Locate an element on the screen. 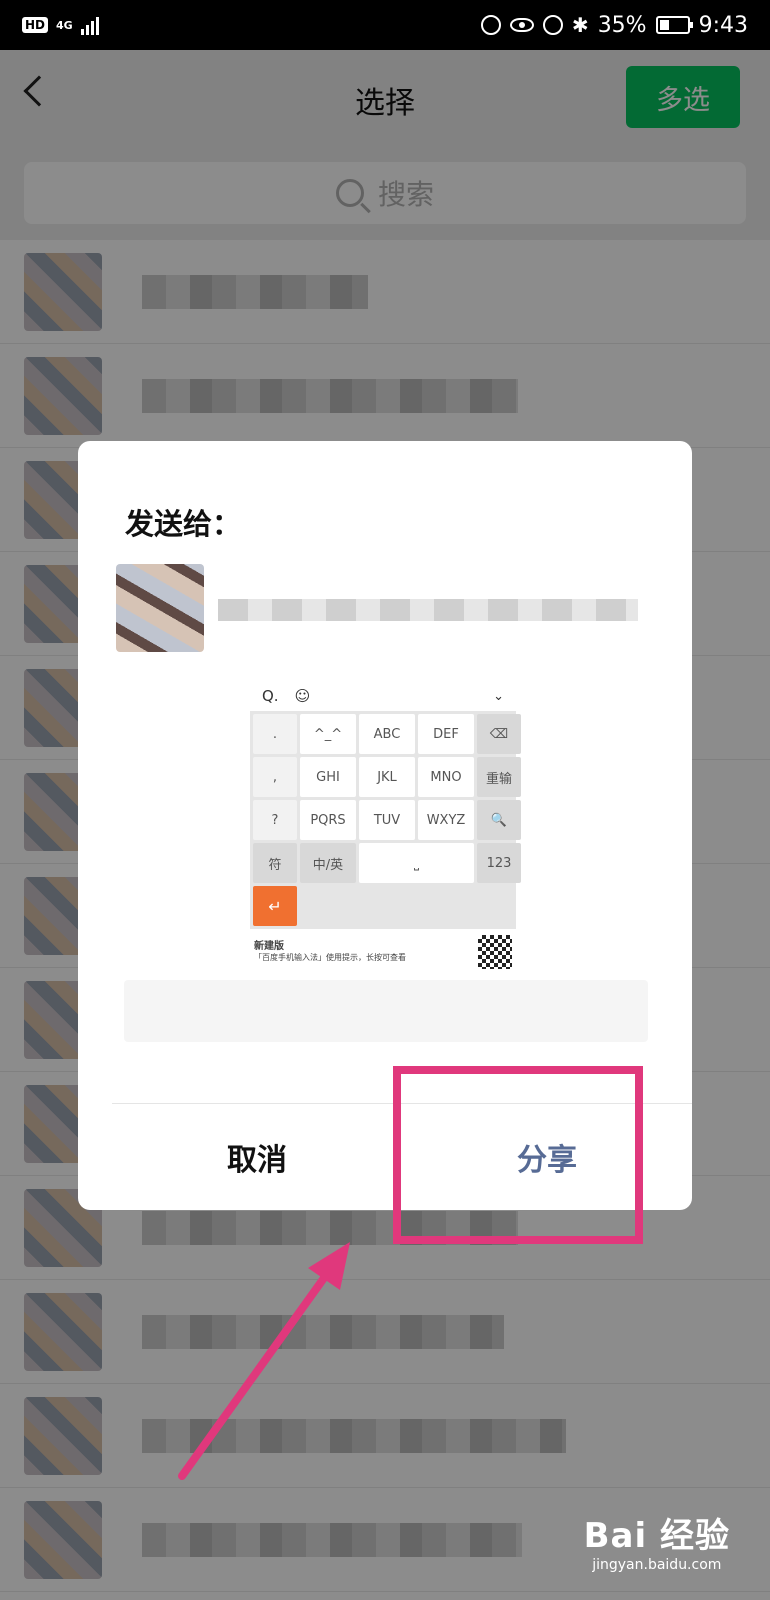 The height and width of the screenshot is (1600, 770). watermark: Bai 经验 jingyan.baidu.com is located at coordinates (657, 1540).